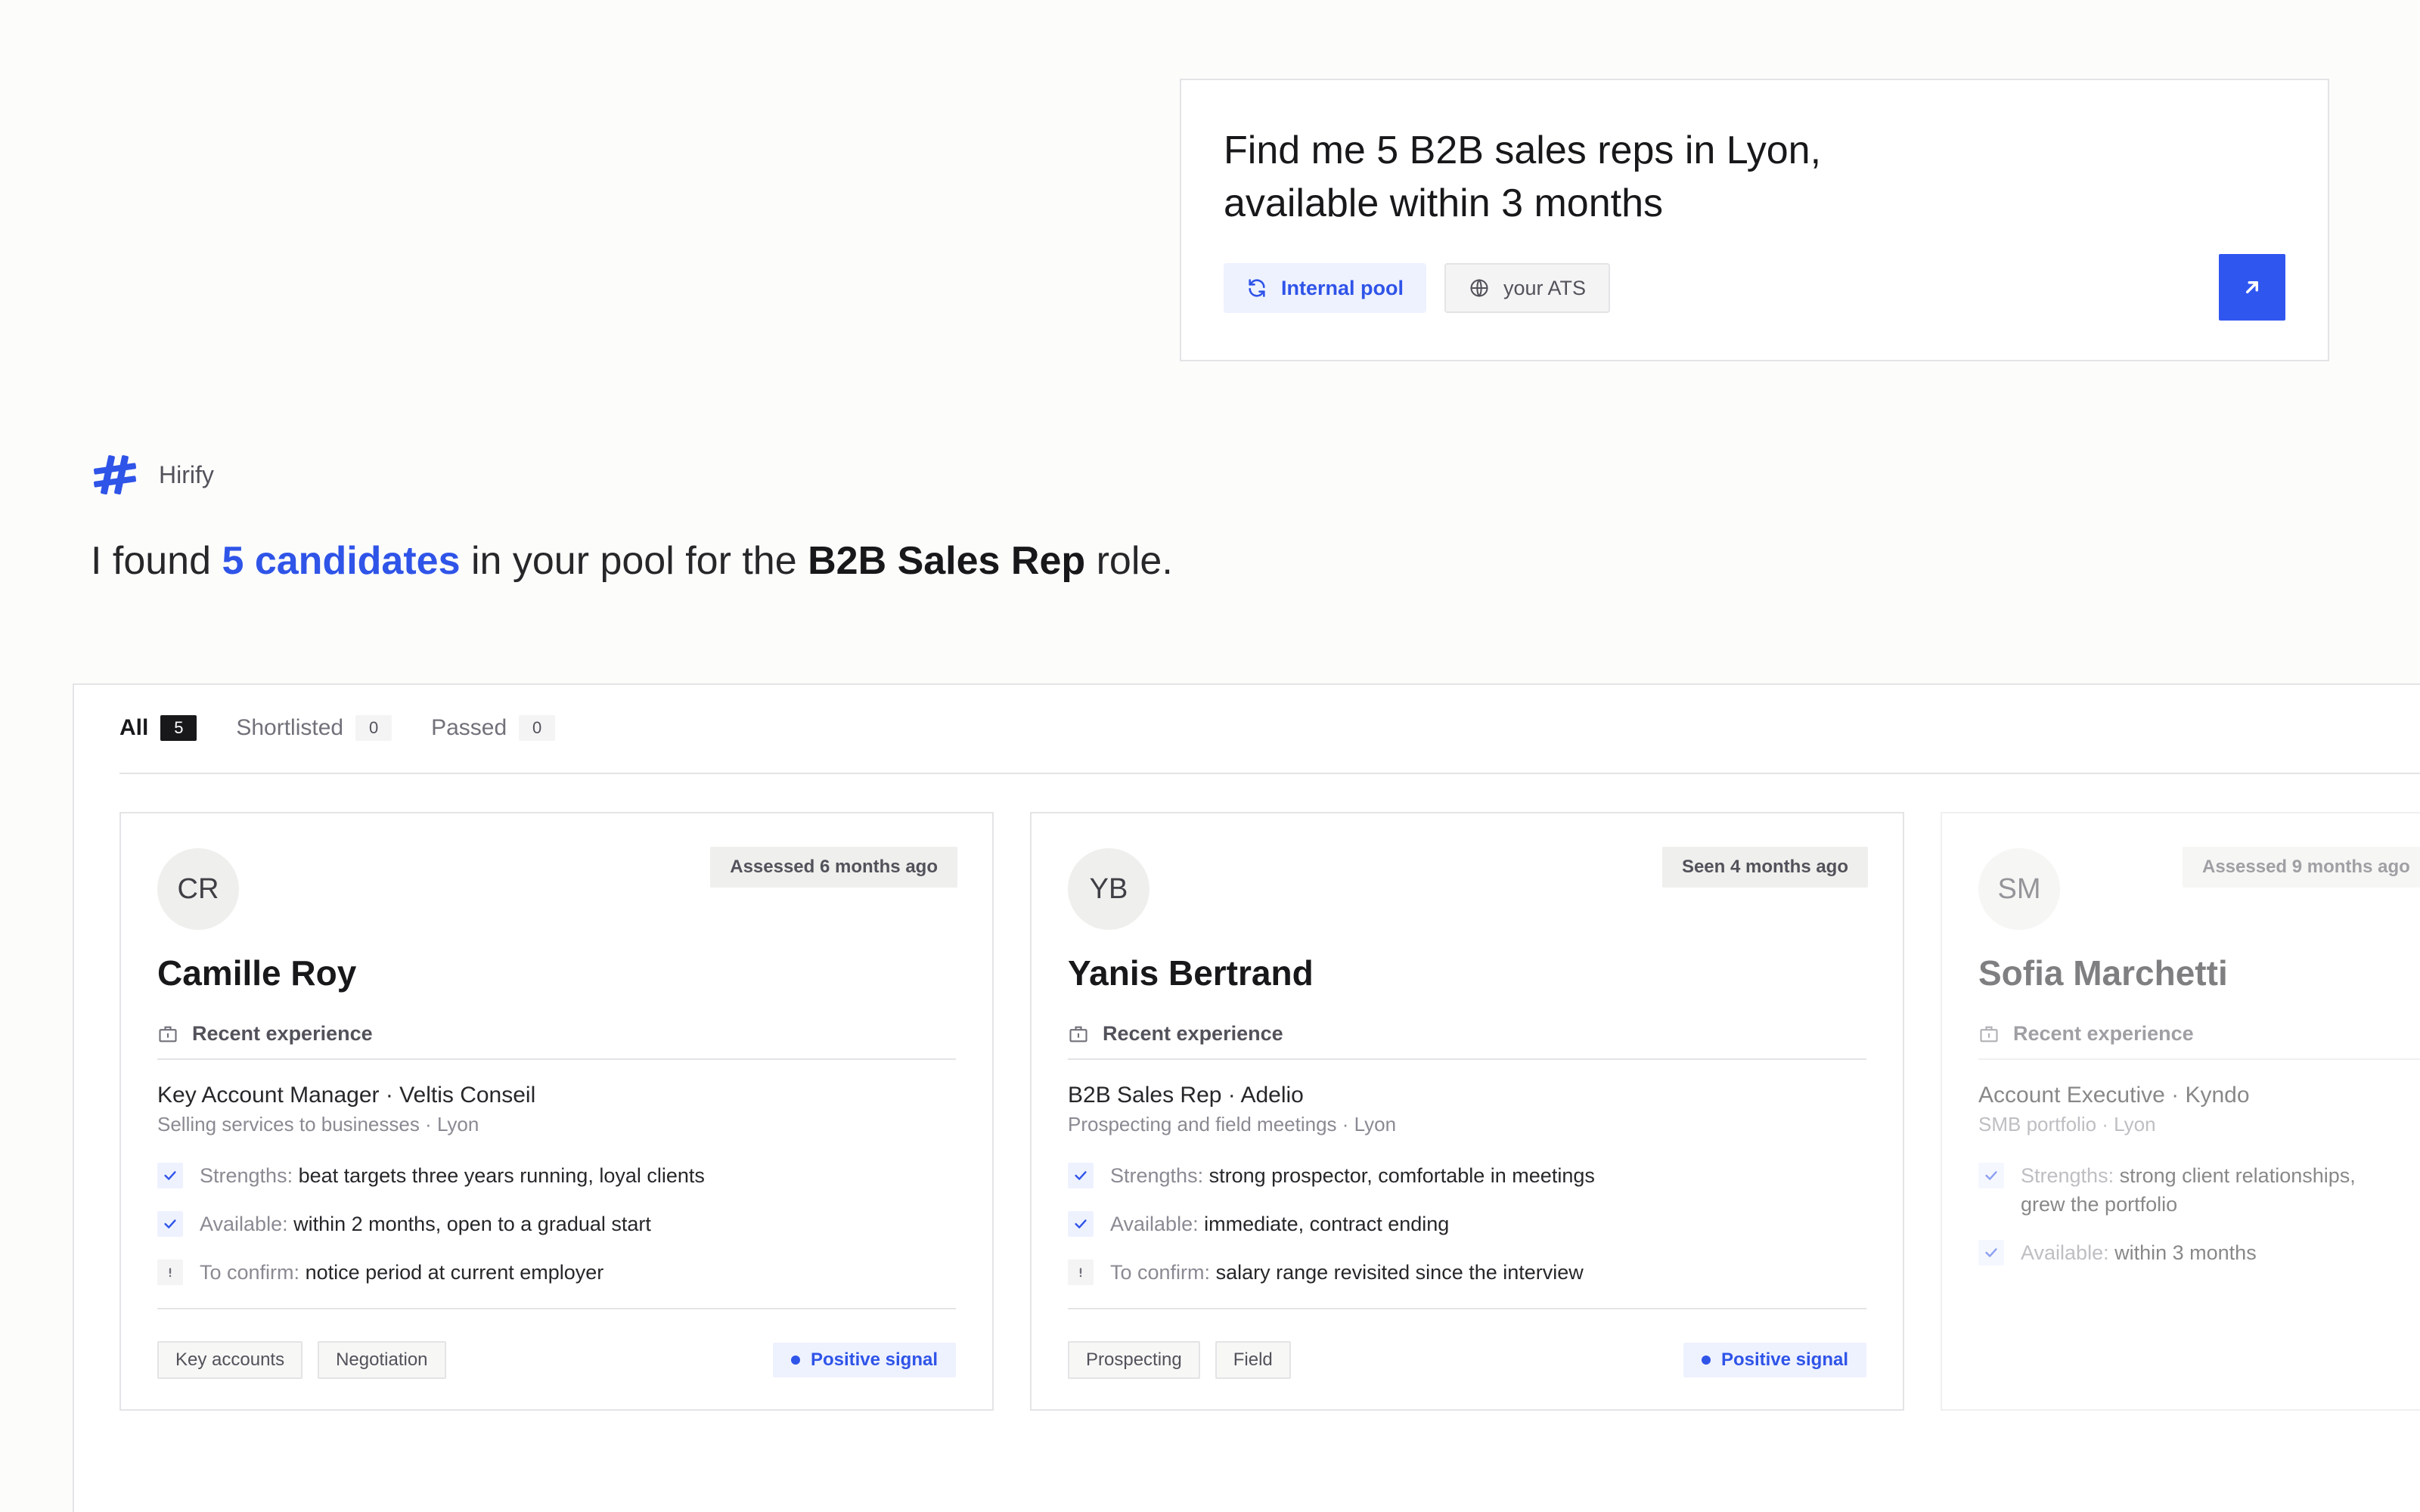  Describe the element at coordinates (178, 728) in the screenshot. I see `tab-count: 5` at that location.